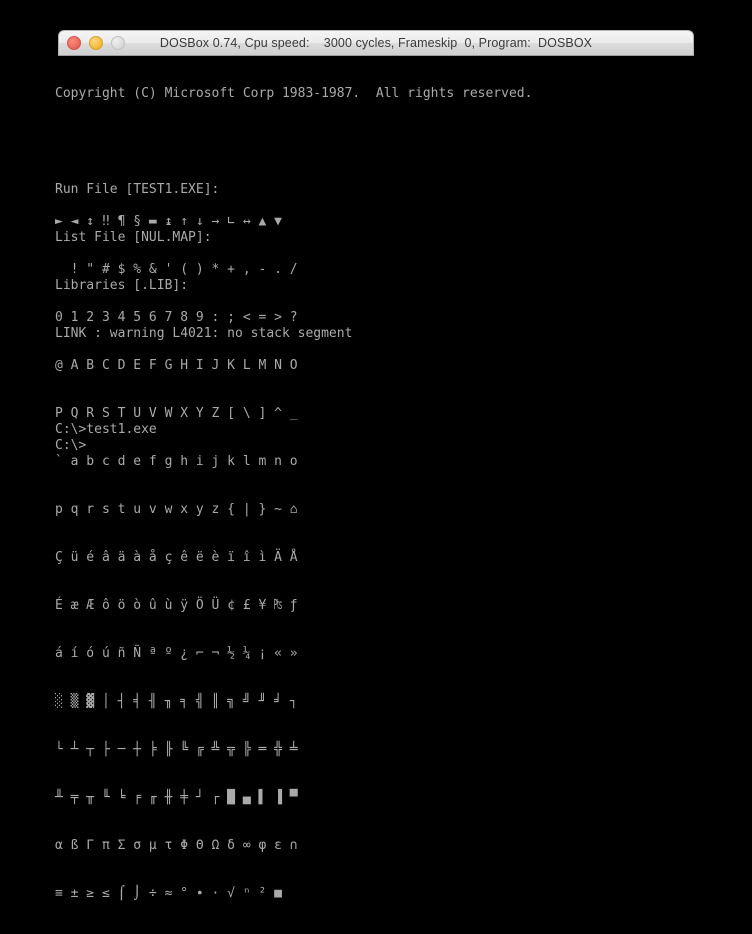 This screenshot has height=934, width=752. What do you see at coordinates (176, 509) in the screenshot?
I see `charmap-row: p q r s t u v w x y z { | } ~ ⌂` at bounding box center [176, 509].